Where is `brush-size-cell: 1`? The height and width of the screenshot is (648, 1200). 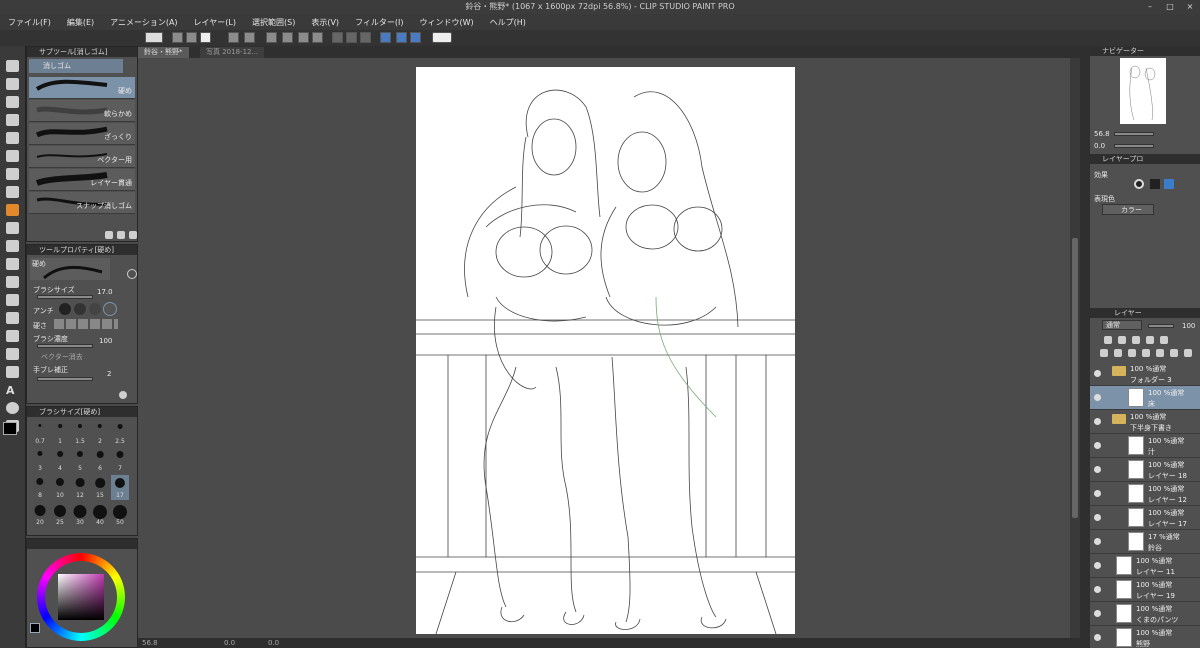 brush-size-cell: 1 is located at coordinates (60, 433).